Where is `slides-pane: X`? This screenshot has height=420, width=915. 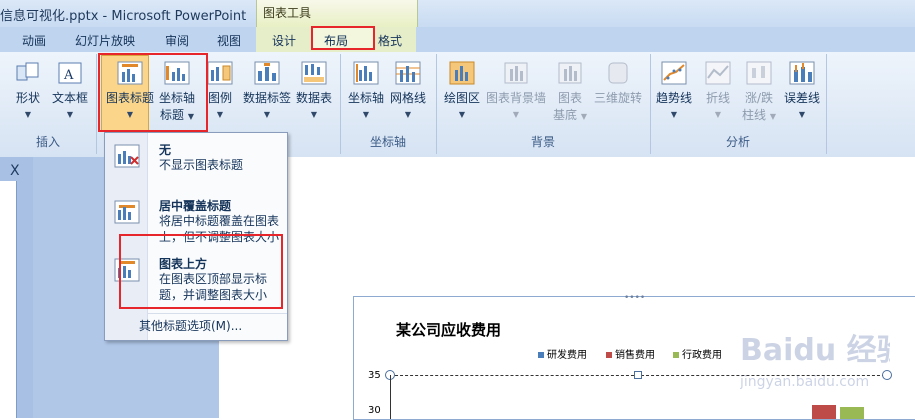
slides-pane: X is located at coordinates (16, 287).